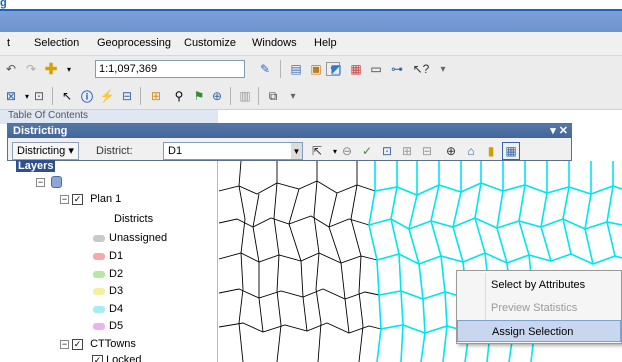  What do you see at coordinates (511, 151) in the screenshot?
I see `data-table-icon: ▦` at bounding box center [511, 151].